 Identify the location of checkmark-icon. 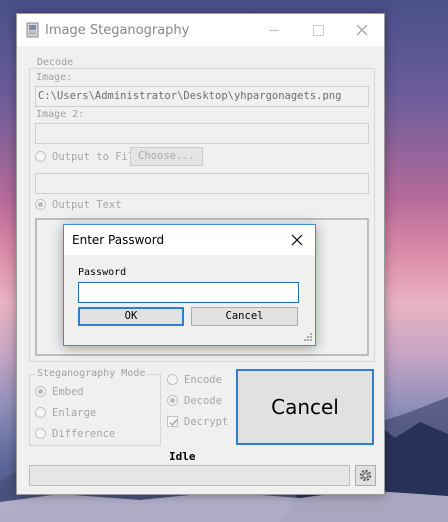
(173, 423).